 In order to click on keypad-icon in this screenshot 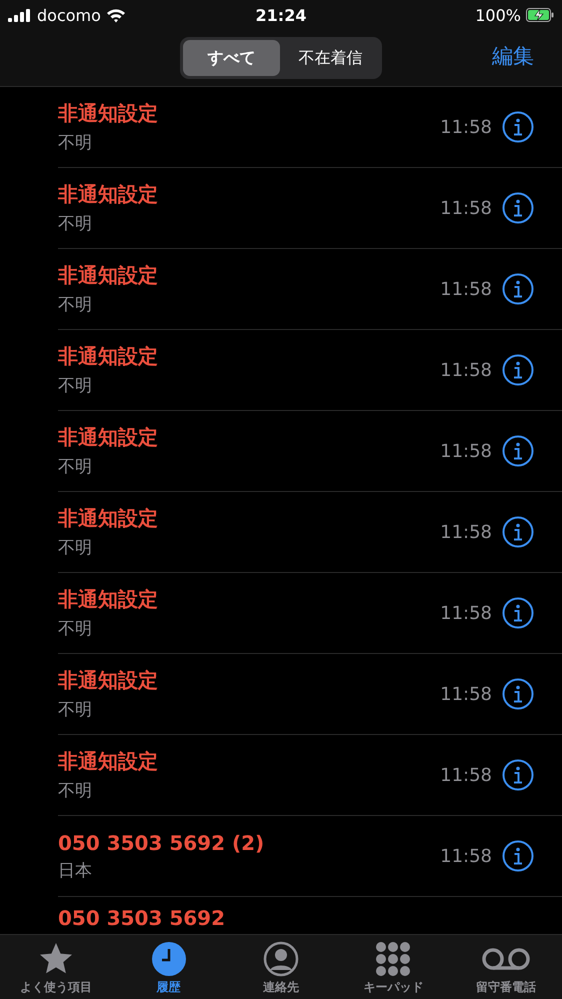, I will do `click(393, 959)`.